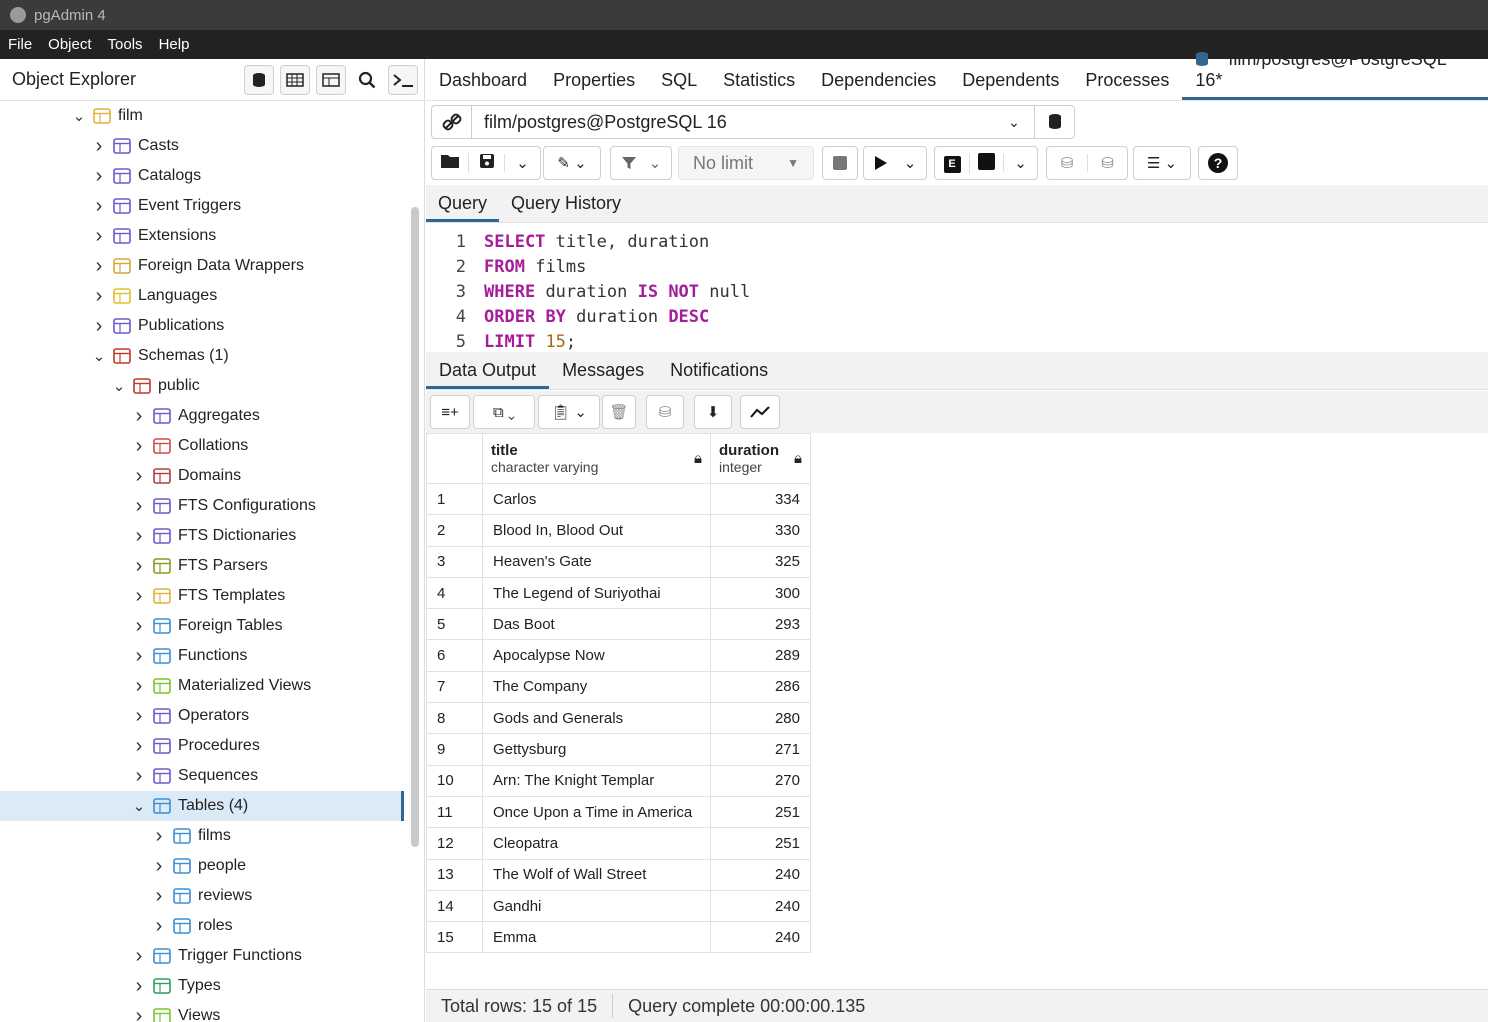  Describe the element at coordinates (195, 416) in the screenshot. I see `tree-node: › Aggregates` at that location.